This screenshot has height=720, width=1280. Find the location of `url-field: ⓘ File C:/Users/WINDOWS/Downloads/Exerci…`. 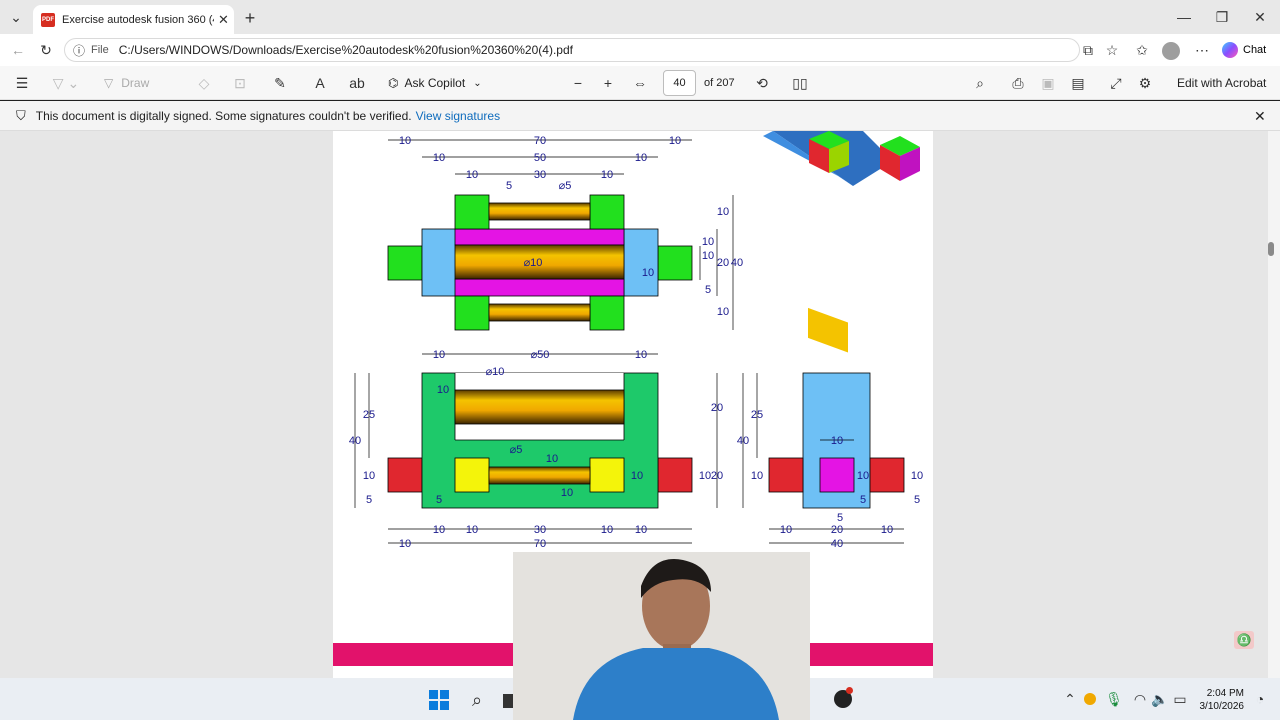

url-field: ⓘ File C:/Users/WINDOWS/Downloads/Exerci… is located at coordinates (572, 50).